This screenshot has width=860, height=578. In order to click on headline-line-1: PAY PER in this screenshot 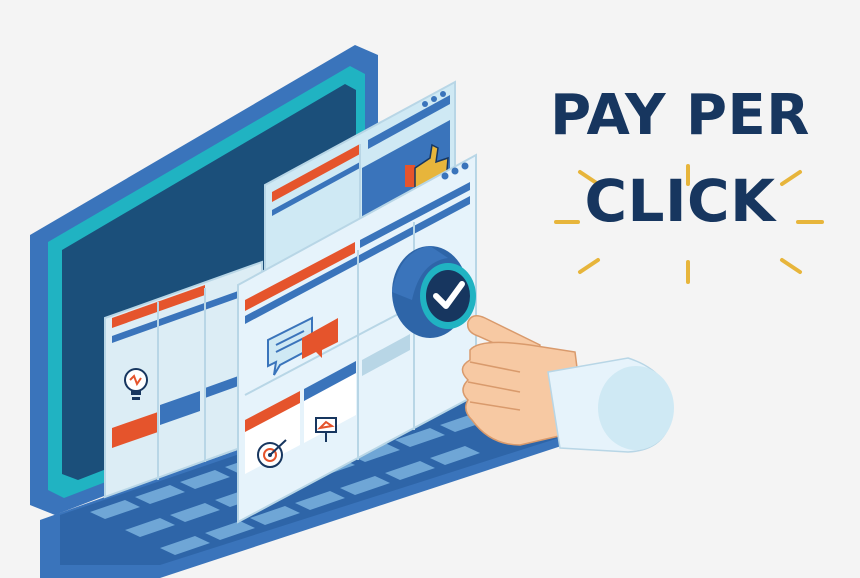, I will do `click(680, 115)`.